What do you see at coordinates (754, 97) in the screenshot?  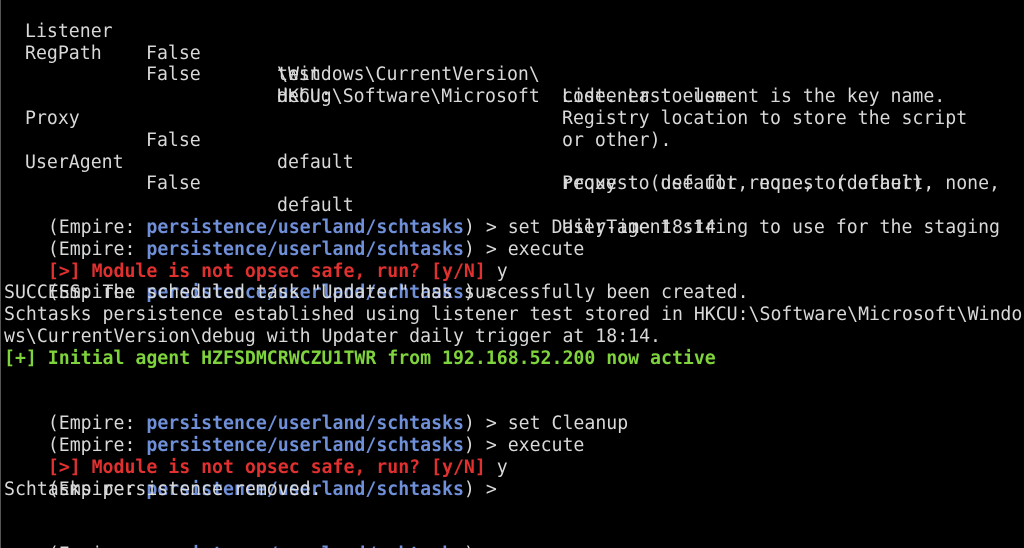 I see `option-description: code. Last element is the key name.` at bounding box center [754, 97].